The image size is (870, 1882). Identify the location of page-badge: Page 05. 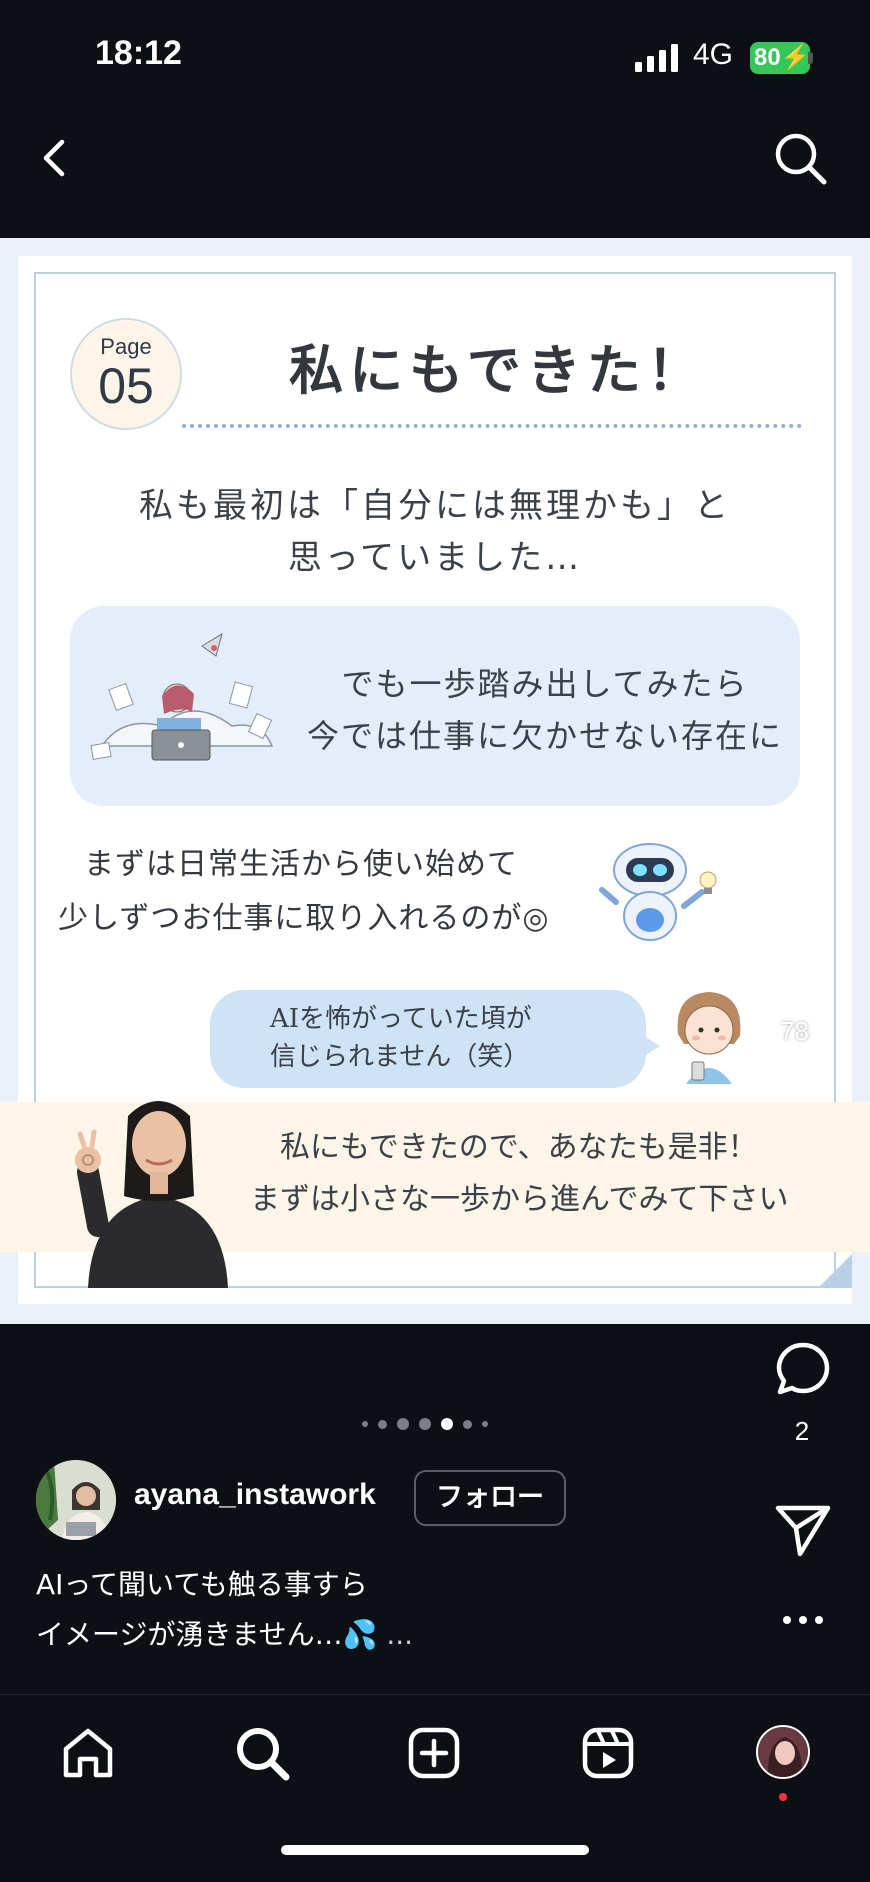
(126, 374).